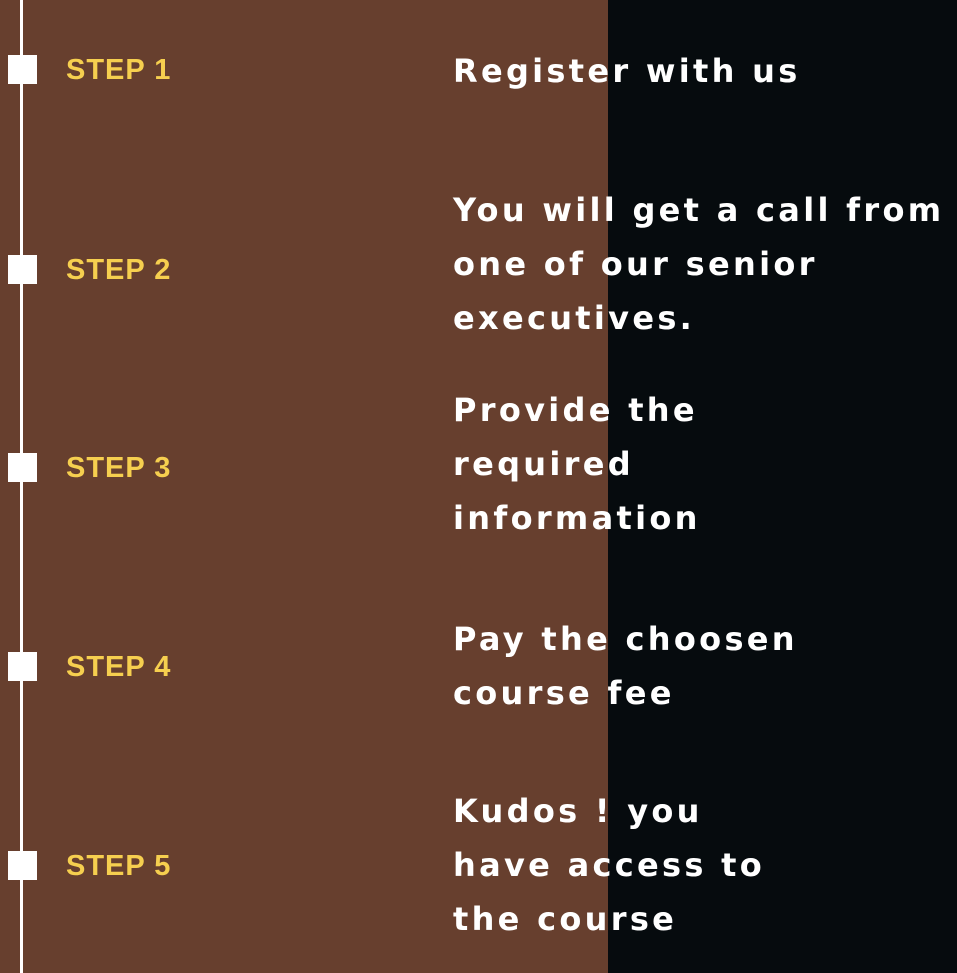  I want to click on step-label-2: STEP 2, so click(119, 270).